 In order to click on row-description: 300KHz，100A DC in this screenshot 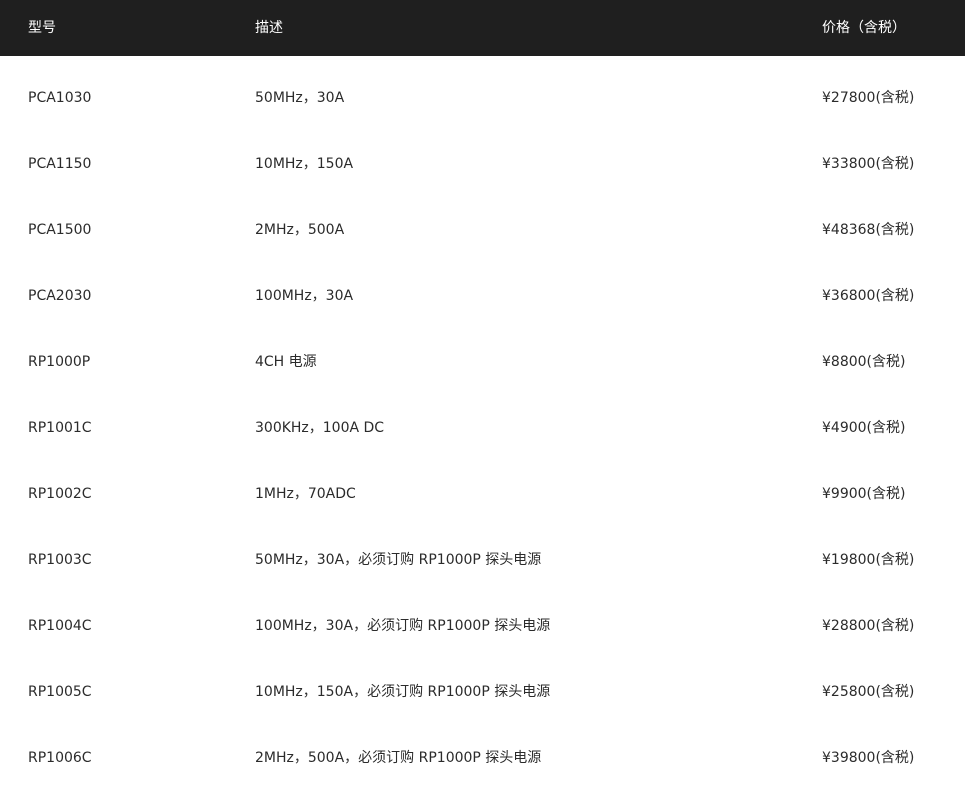, I will do `click(320, 428)`.